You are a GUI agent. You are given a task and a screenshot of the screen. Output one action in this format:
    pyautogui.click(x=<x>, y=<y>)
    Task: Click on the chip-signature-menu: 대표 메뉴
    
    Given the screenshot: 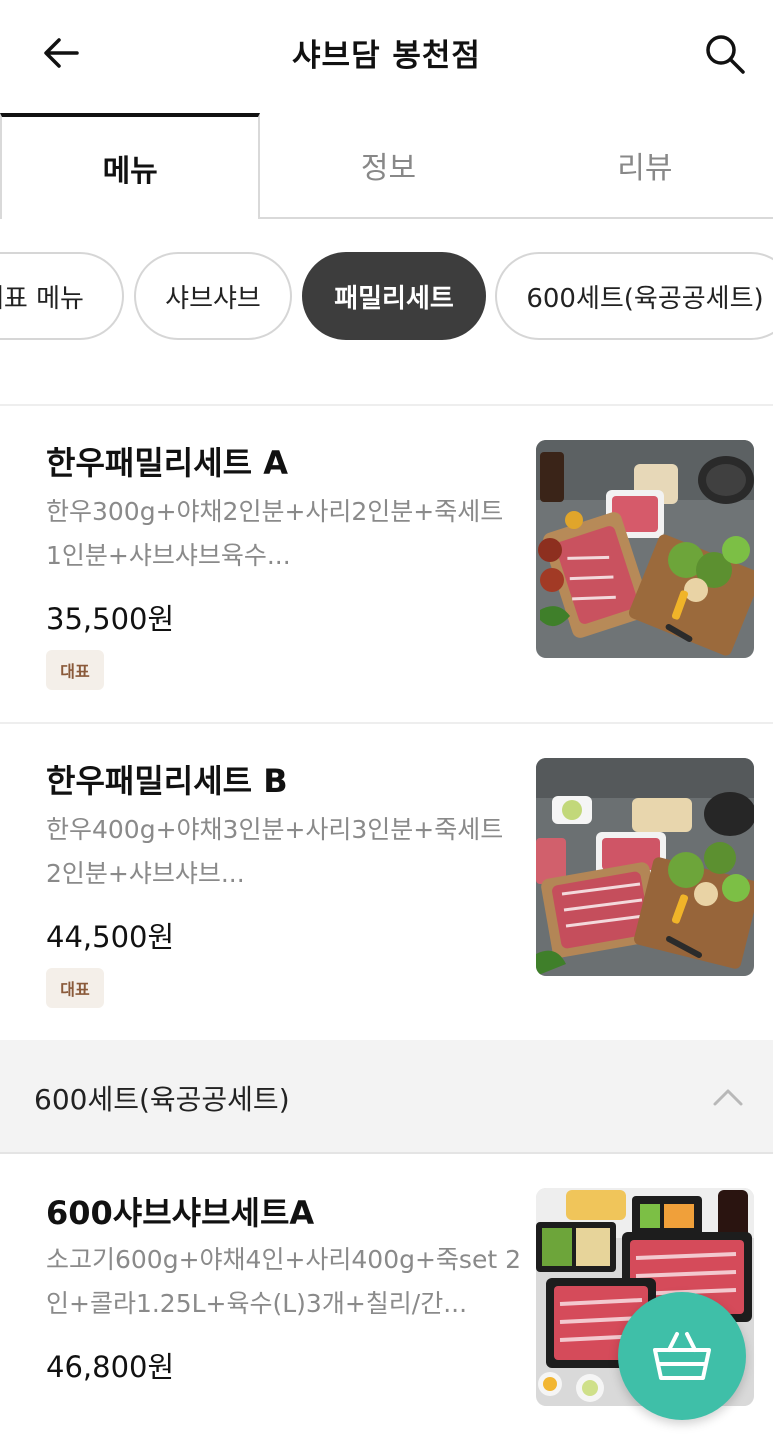 What is the action you would take?
    pyautogui.click(x=62, y=296)
    